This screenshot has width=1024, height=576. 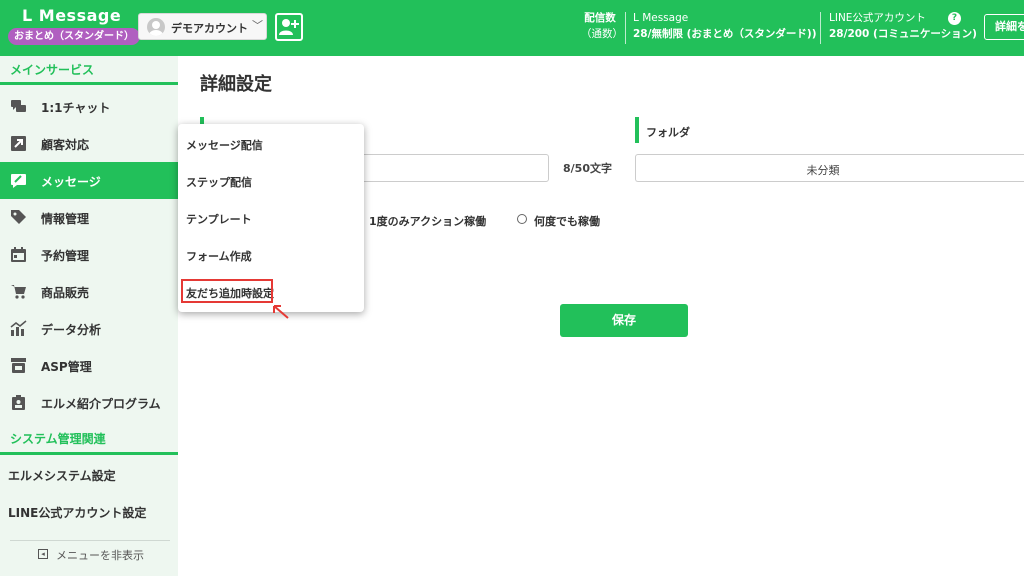 What do you see at coordinates (18, 181) in the screenshot?
I see `message-edit-icon` at bounding box center [18, 181].